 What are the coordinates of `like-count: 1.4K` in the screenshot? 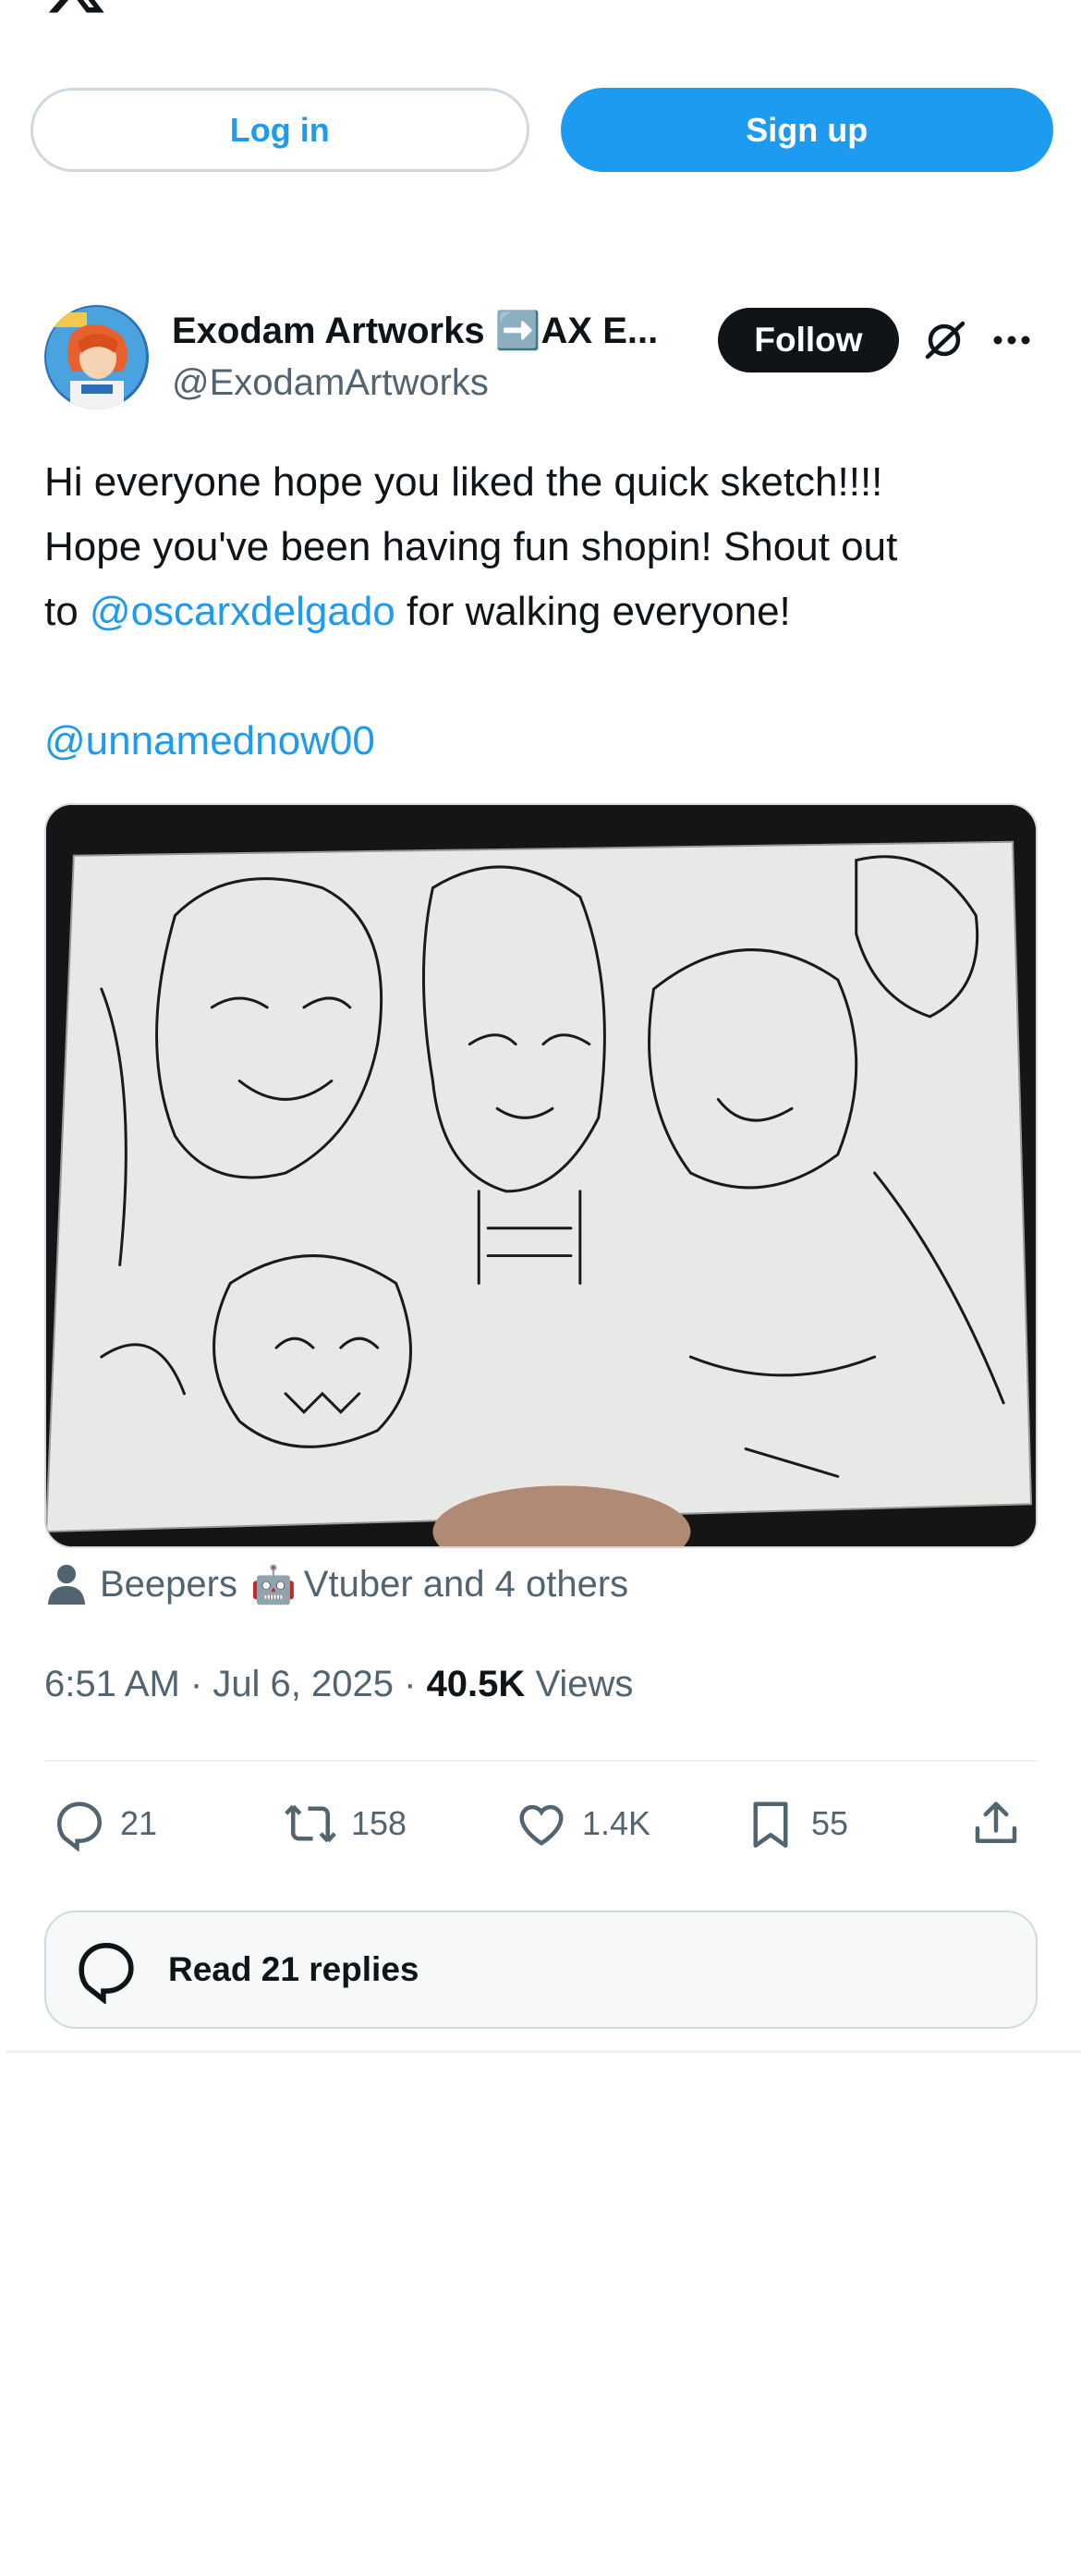 It's located at (616, 1823).